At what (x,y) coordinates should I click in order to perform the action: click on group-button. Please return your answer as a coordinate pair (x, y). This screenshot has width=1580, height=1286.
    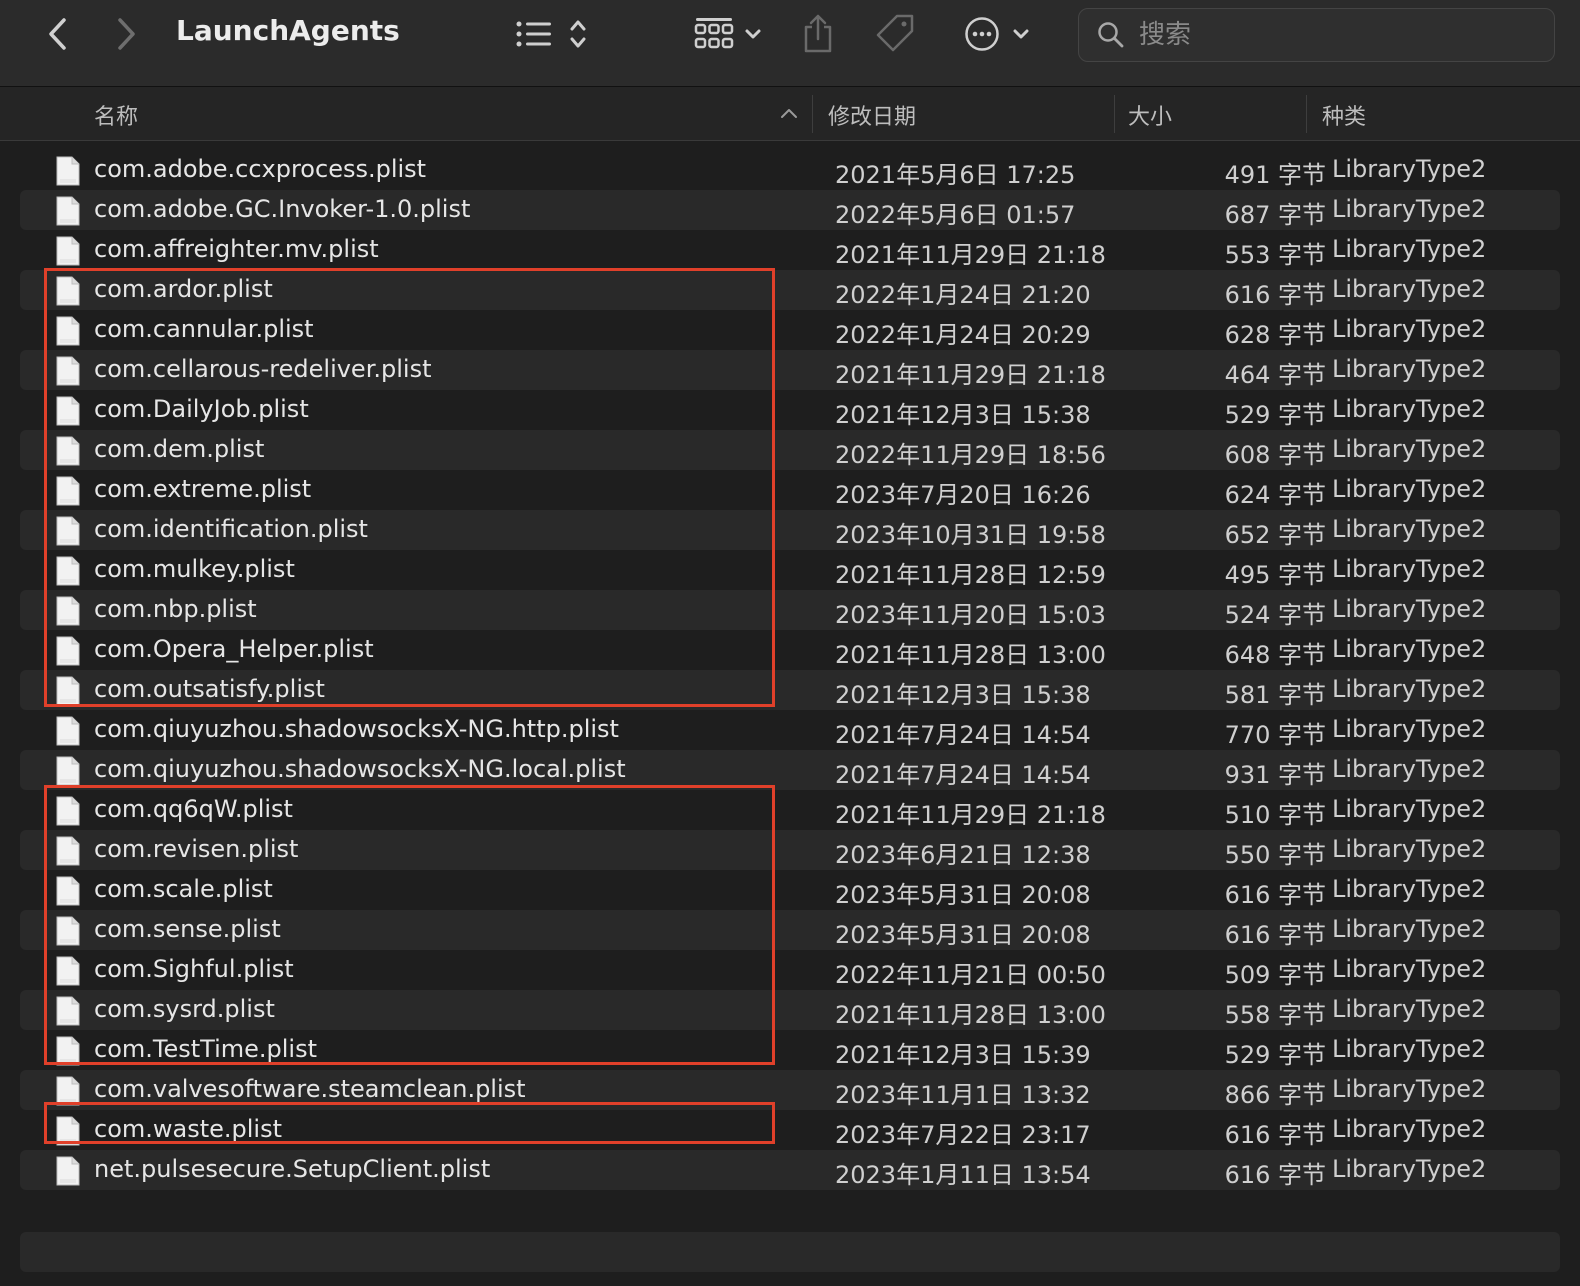
    Looking at the image, I should click on (728, 34).